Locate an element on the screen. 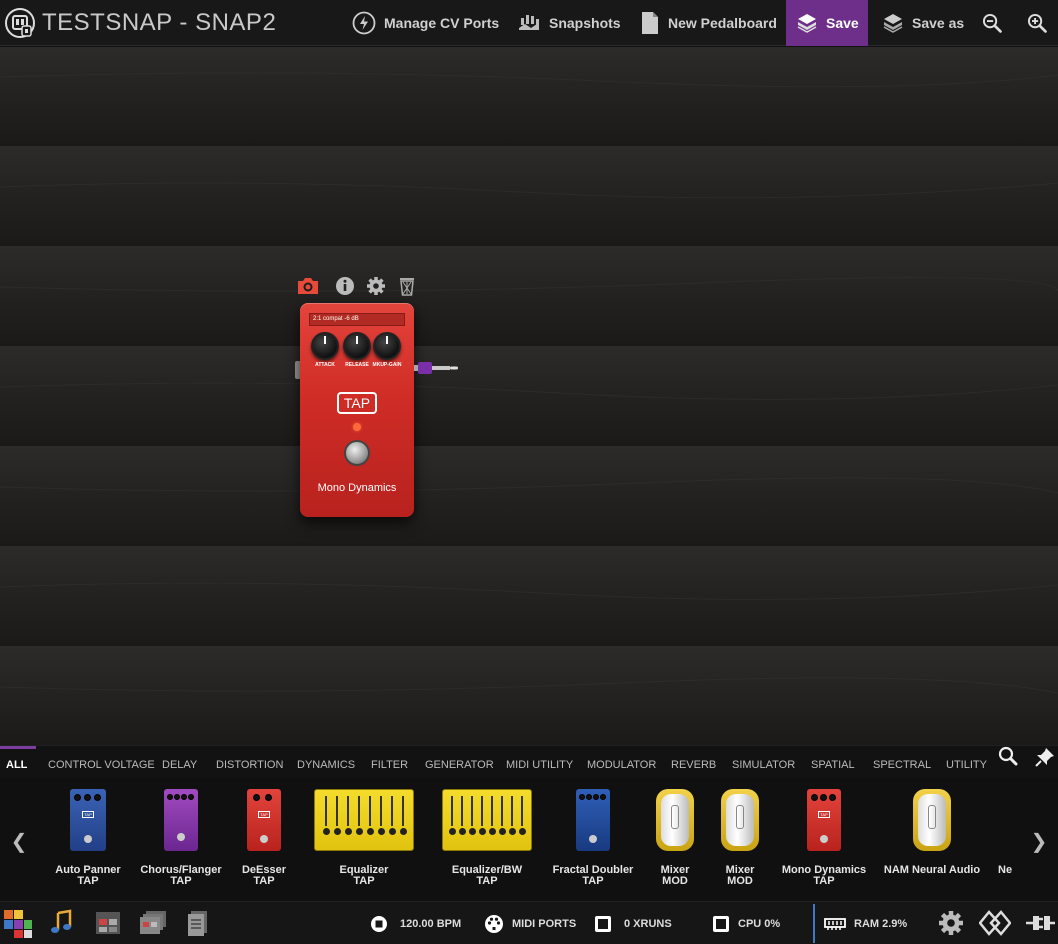 The width and height of the screenshot is (1058, 944). plugin-equalizer-bw: Equalizer/BW TAP is located at coordinates (487, 838).